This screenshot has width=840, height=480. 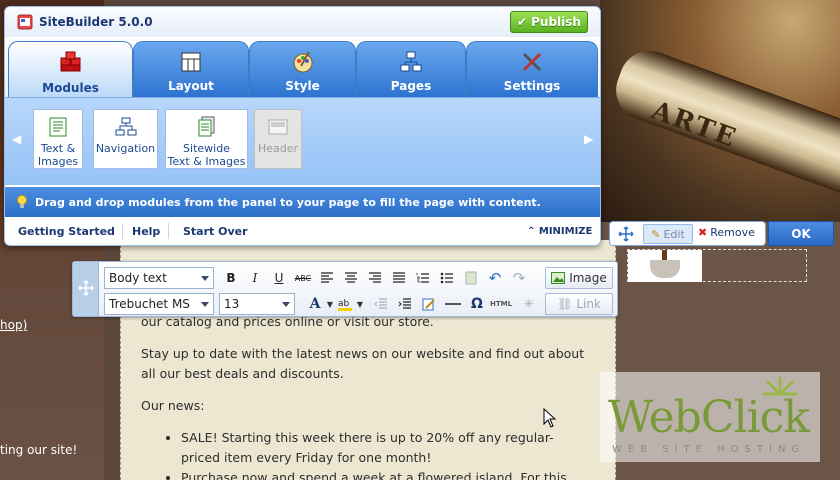 What do you see at coordinates (58, 161) in the screenshot?
I see `module-label: Images` at bounding box center [58, 161].